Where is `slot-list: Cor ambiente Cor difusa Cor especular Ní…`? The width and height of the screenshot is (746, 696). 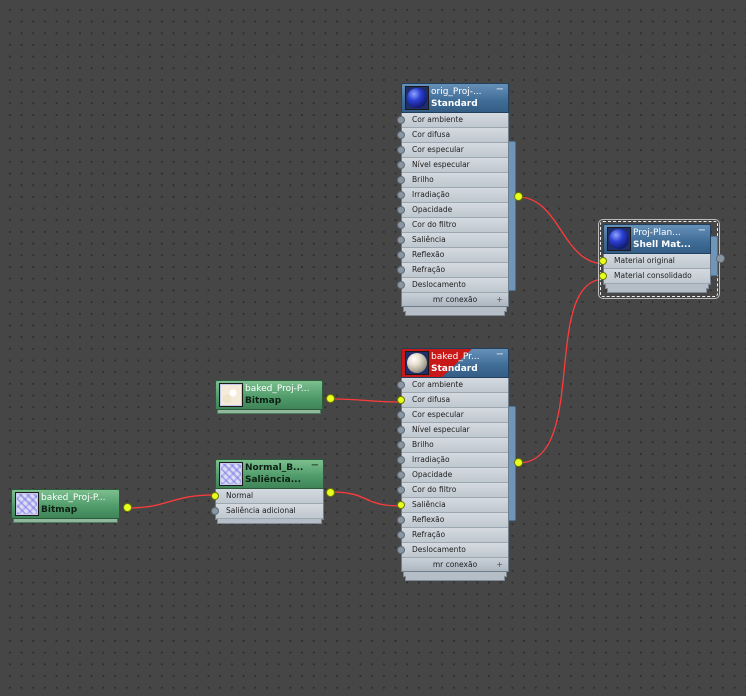 slot-list: Cor ambiente Cor difusa Cor especular Ní… is located at coordinates (453, 210).